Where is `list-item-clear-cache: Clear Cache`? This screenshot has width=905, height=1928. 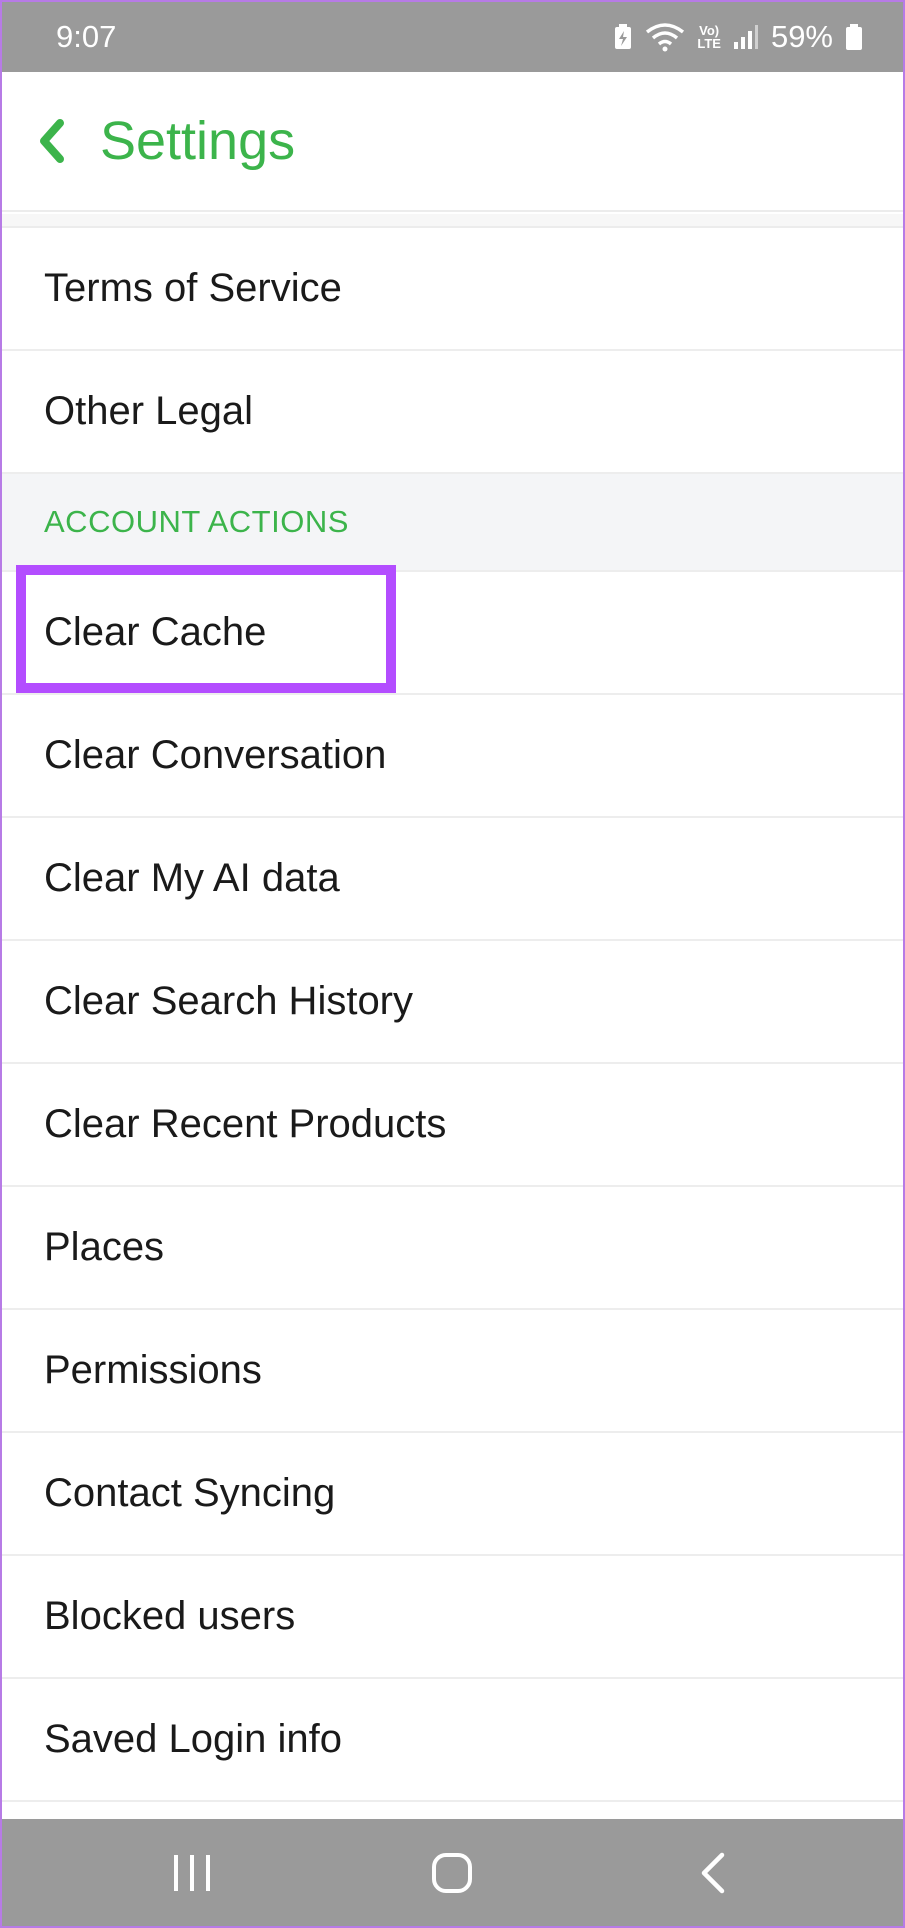 list-item-clear-cache: Clear Cache is located at coordinates (452, 633).